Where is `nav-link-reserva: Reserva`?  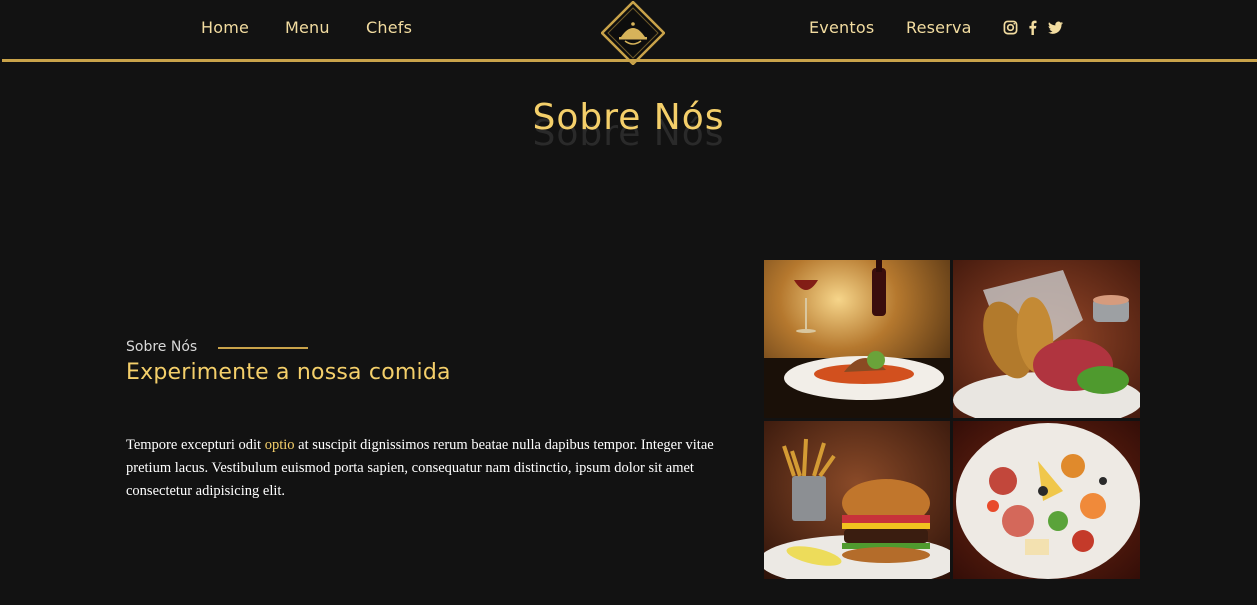 nav-link-reserva: Reserva is located at coordinates (939, 27).